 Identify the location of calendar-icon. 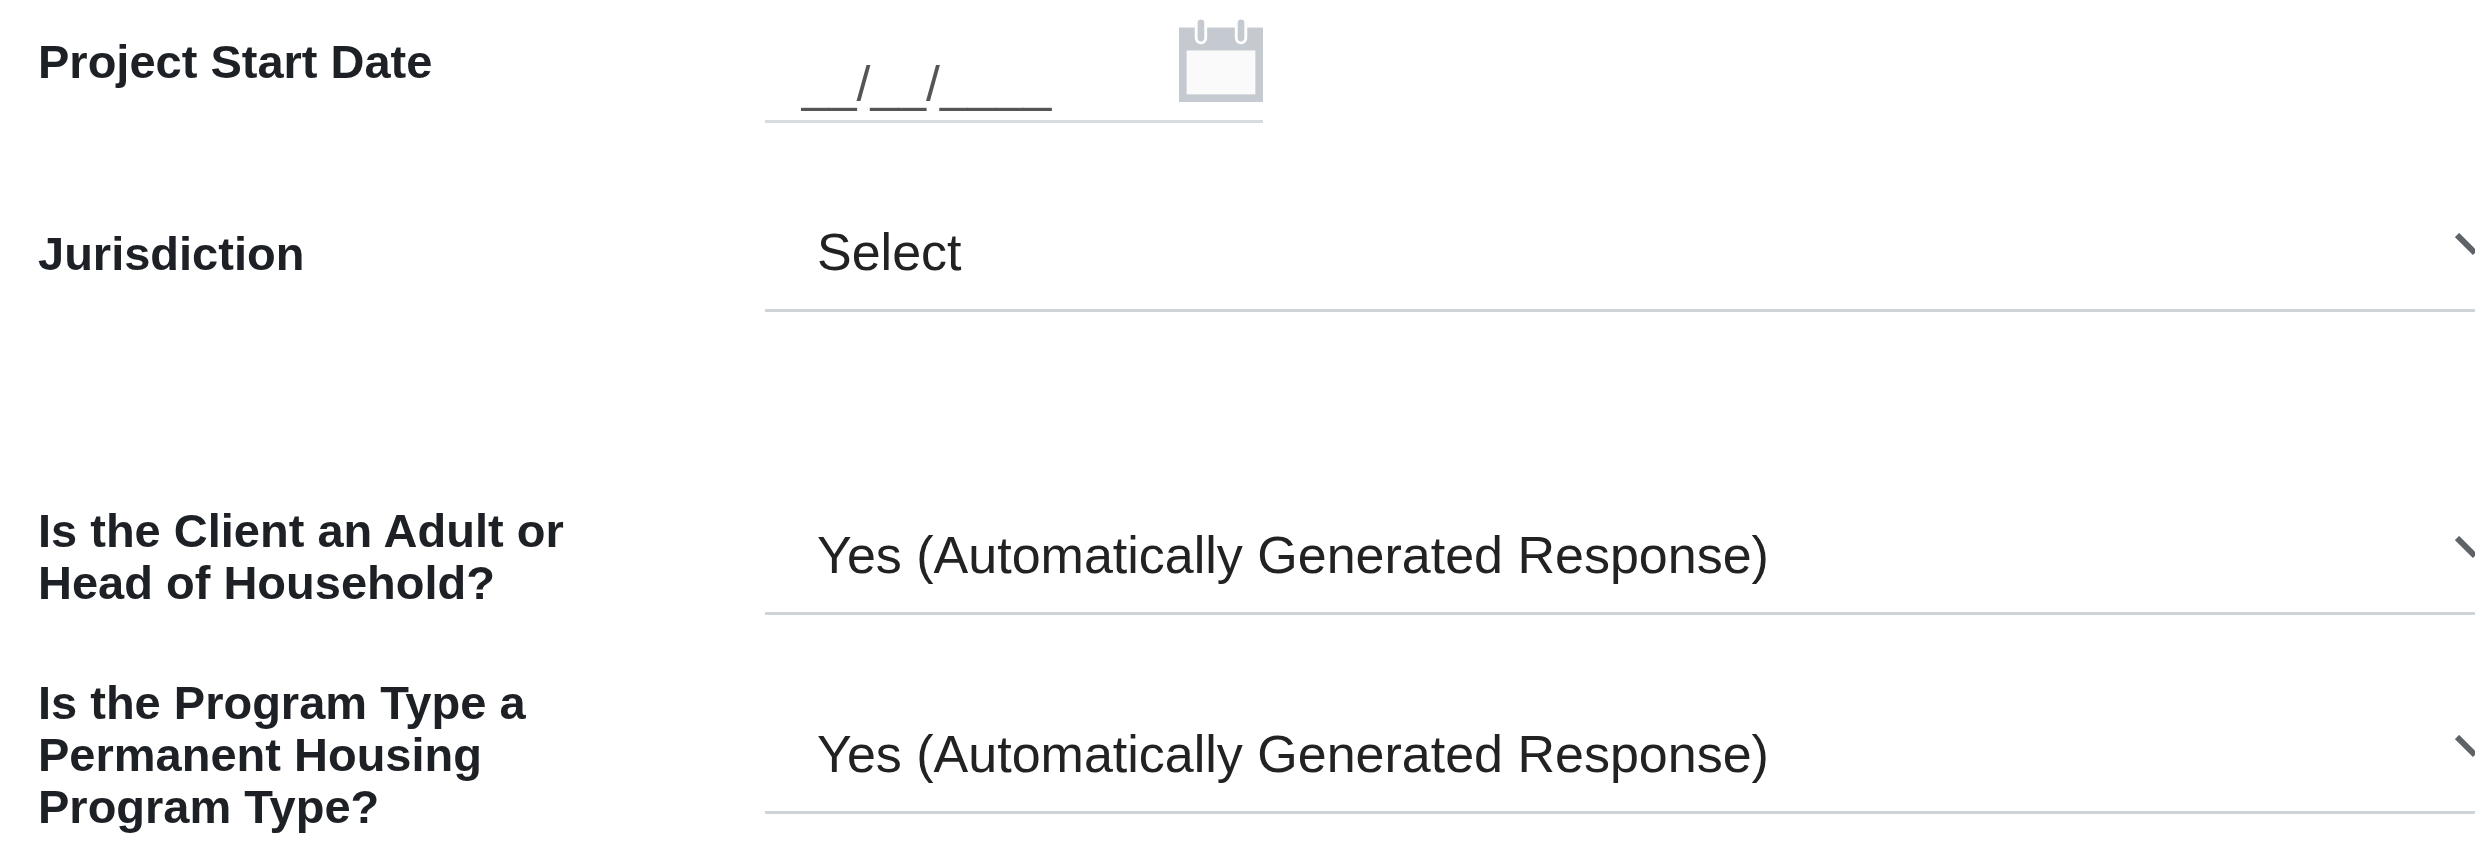
(1221, 60).